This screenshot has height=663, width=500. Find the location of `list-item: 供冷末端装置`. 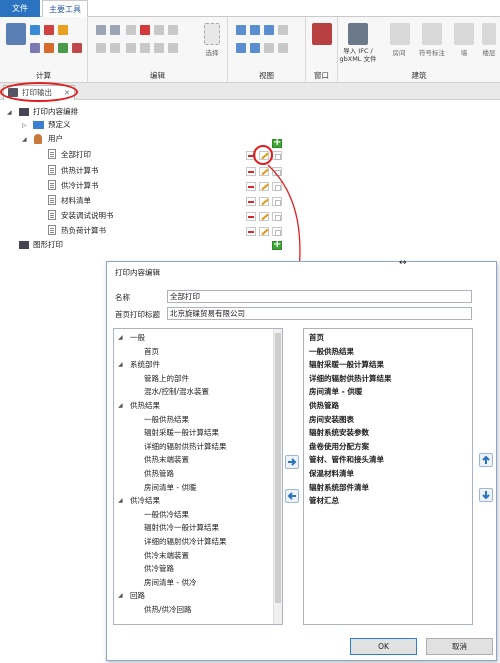

list-item: 供冷末端装置 is located at coordinates (166, 555).